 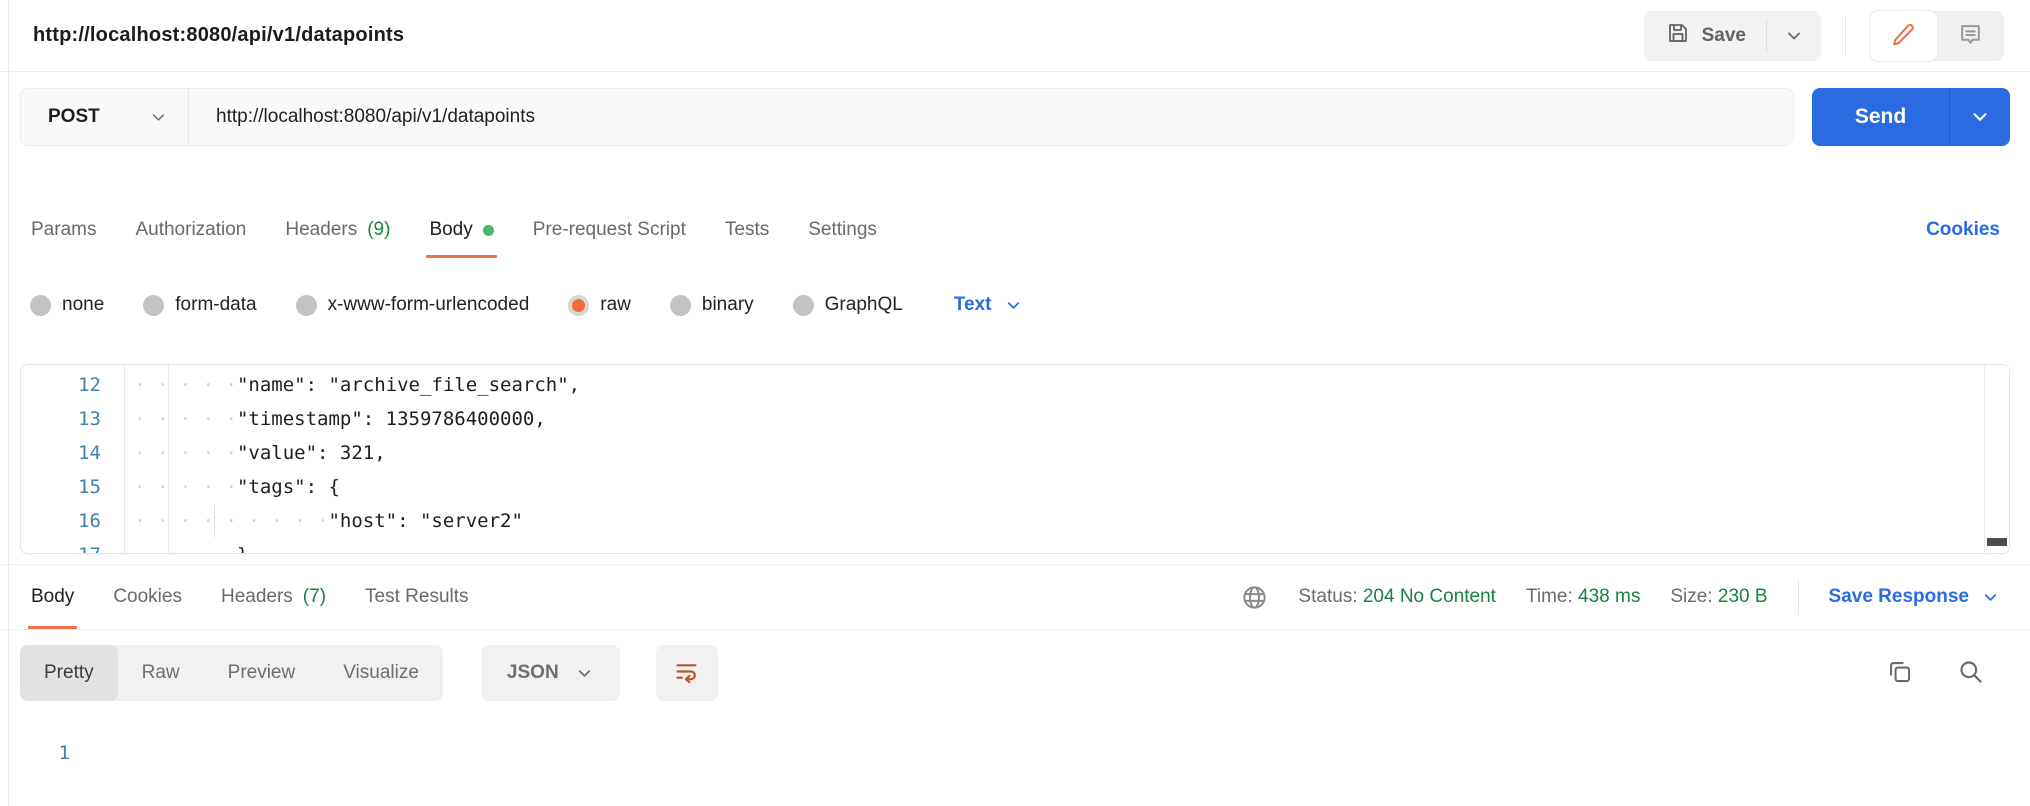 I want to click on response-tab-cookies: Cookies, so click(x=147, y=597).